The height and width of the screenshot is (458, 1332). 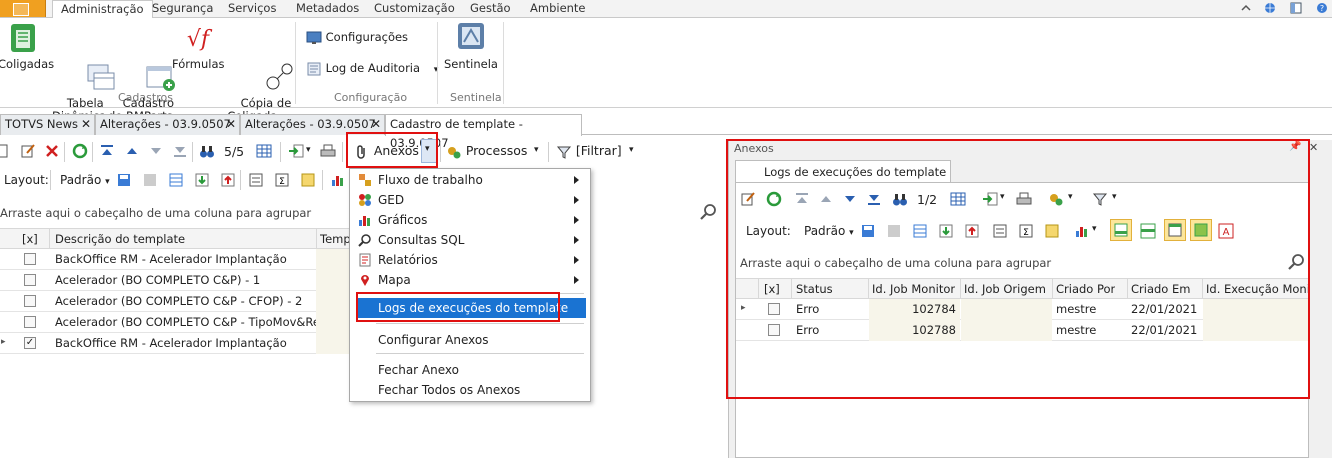 What do you see at coordinates (1322, 8) in the screenshot?
I see `help-icon: ?` at bounding box center [1322, 8].